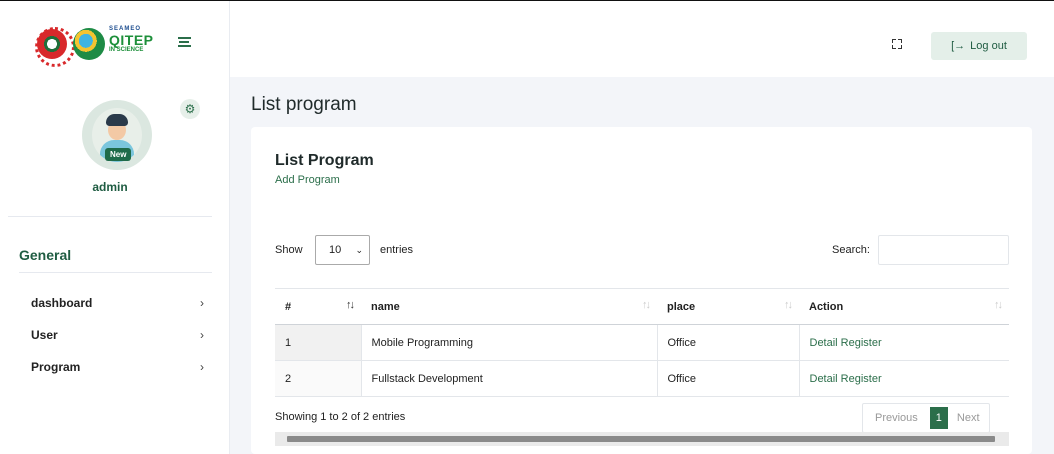 The image size is (1054, 454). Describe the element at coordinates (509, 306) in the screenshot. I see `column-header-name: name ↑↓` at that location.